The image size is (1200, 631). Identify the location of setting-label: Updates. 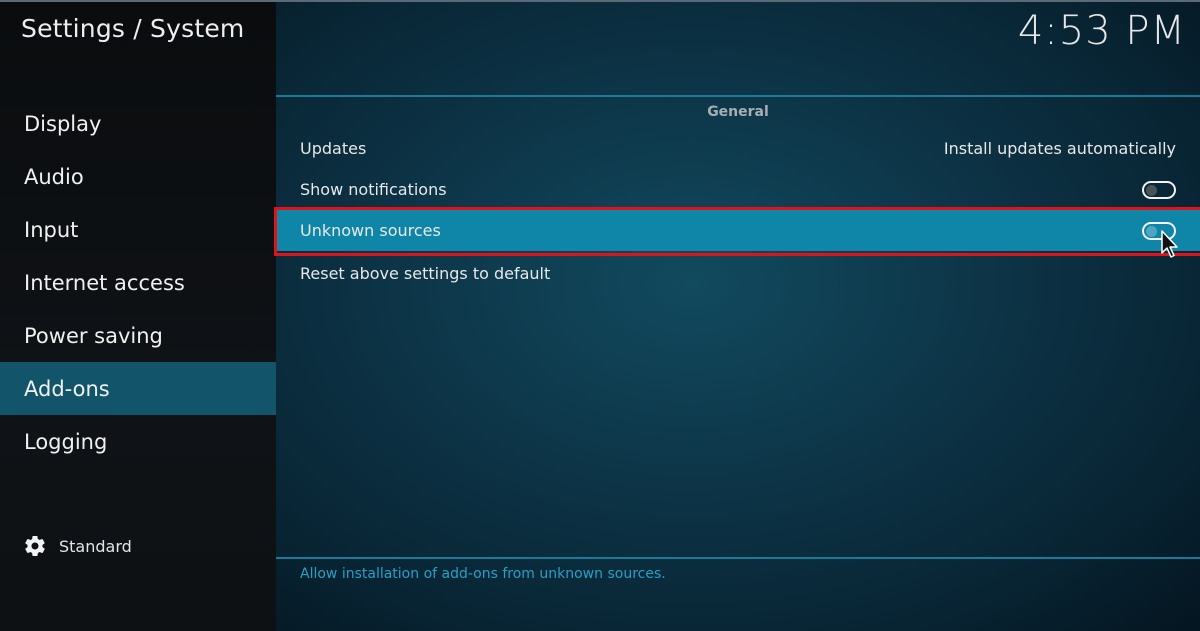
(333, 148).